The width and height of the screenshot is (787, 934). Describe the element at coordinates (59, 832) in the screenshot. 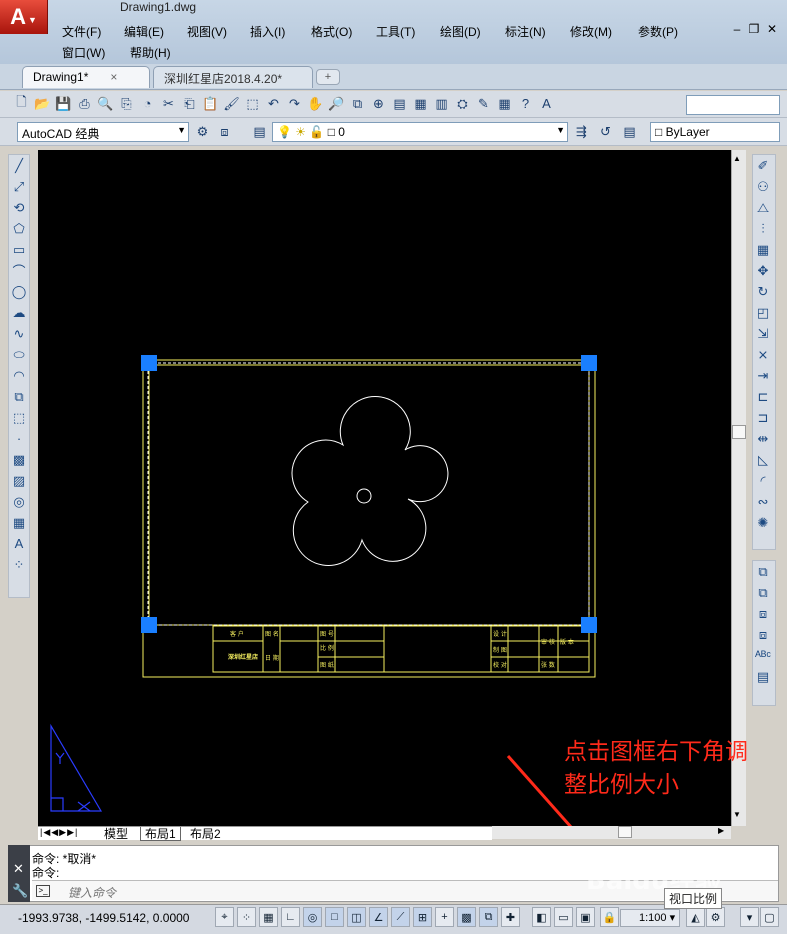

I see `layout-nav-arrows-icon: |◀◀▶▶|` at that location.